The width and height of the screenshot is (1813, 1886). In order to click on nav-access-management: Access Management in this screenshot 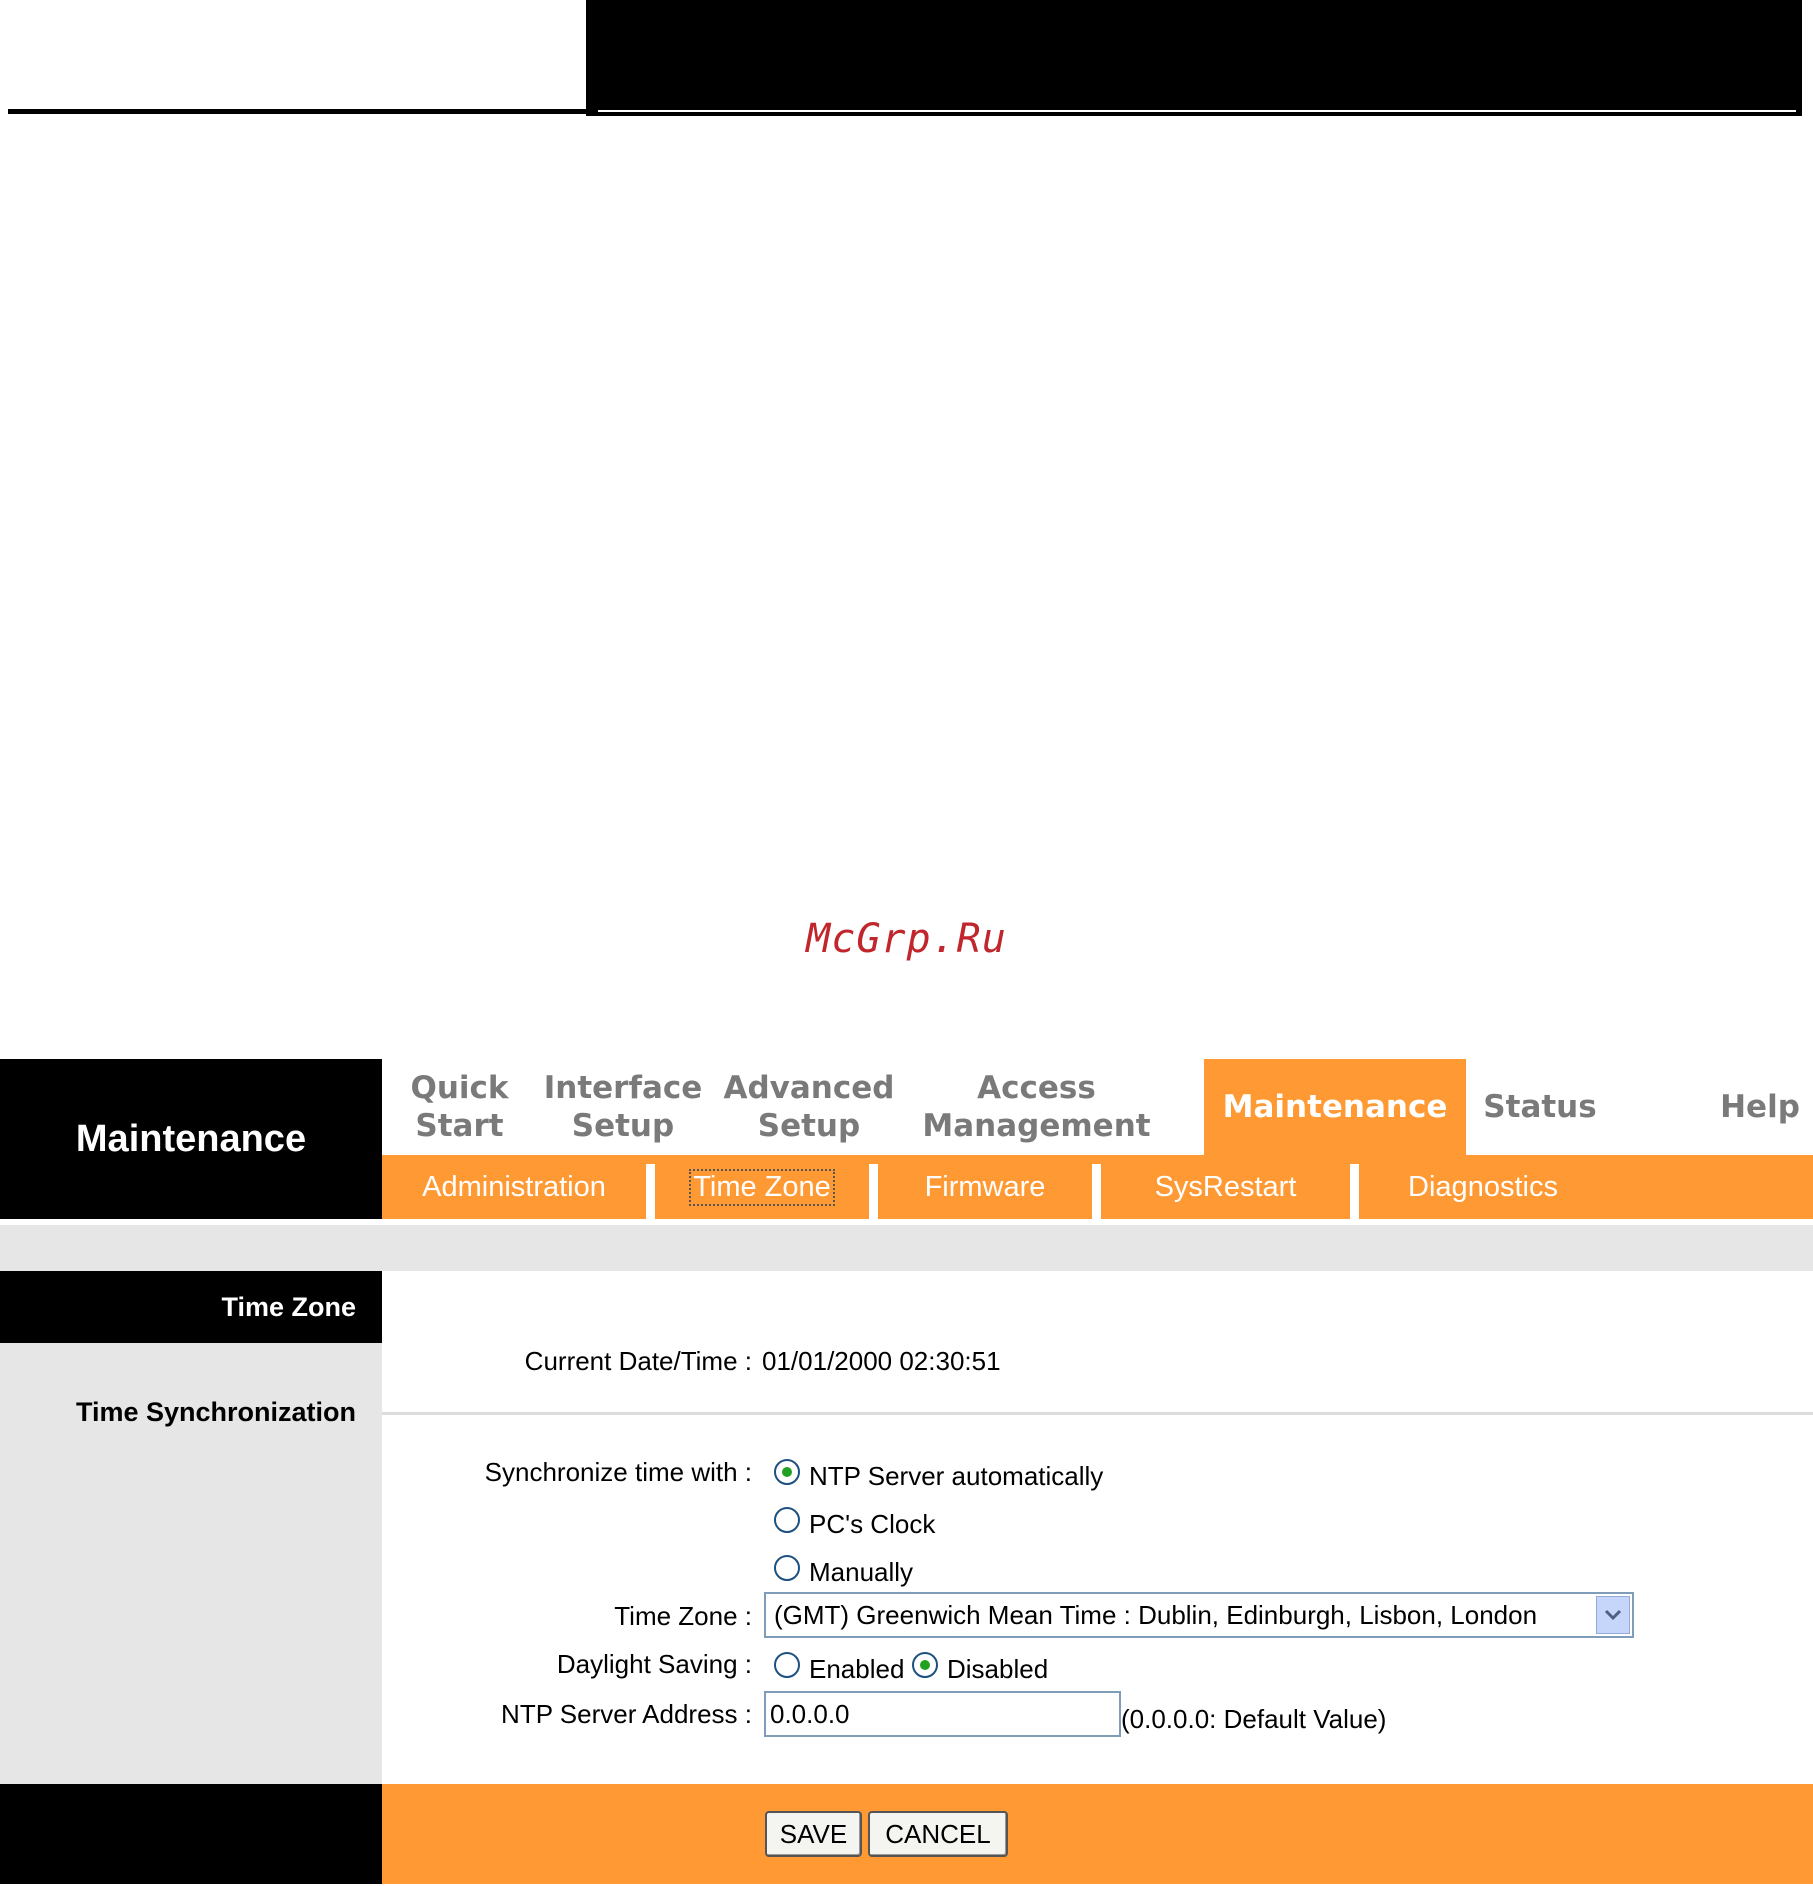, I will do `click(1036, 1107)`.